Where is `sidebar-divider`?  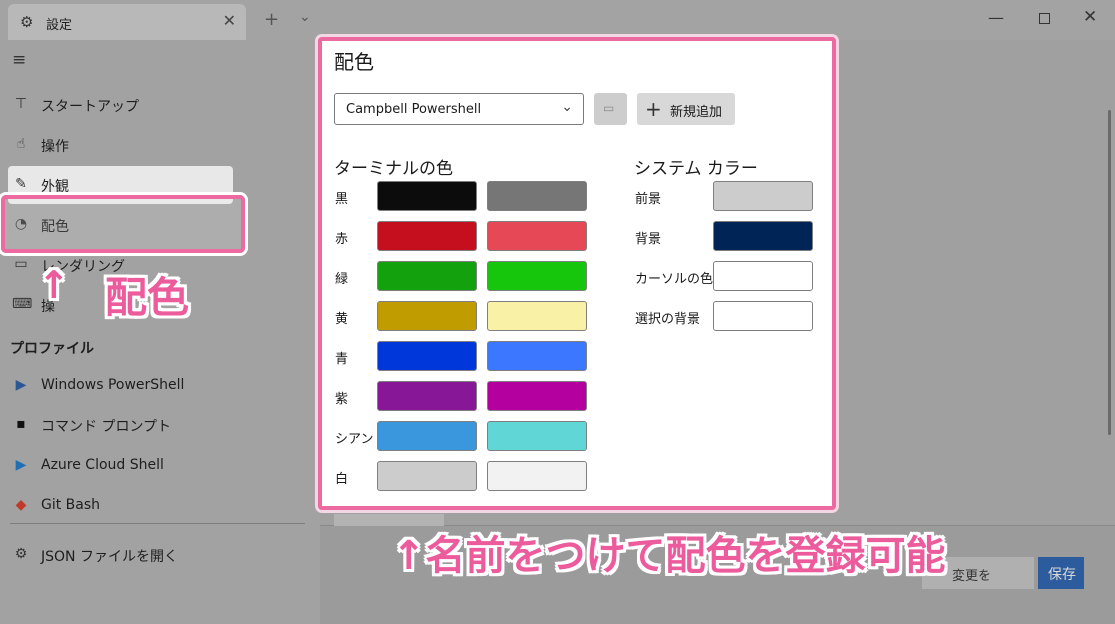
sidebar-divider is located at coordinates (157, 523).